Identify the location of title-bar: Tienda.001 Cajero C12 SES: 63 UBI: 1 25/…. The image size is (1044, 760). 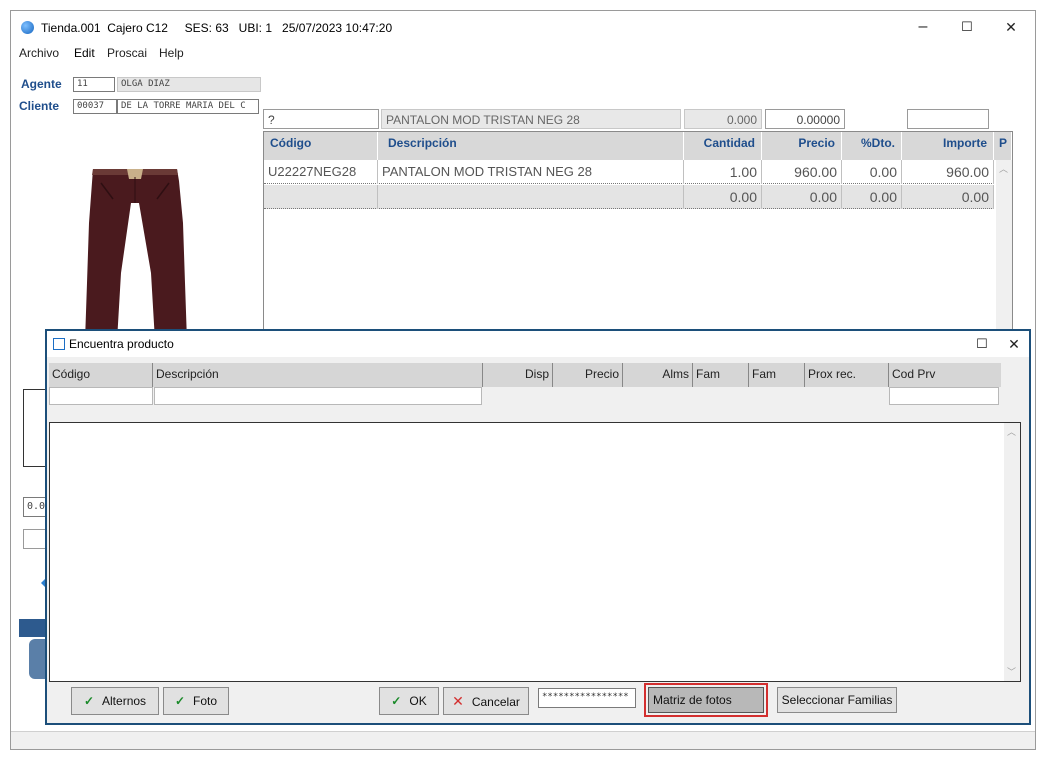
(523, 27).